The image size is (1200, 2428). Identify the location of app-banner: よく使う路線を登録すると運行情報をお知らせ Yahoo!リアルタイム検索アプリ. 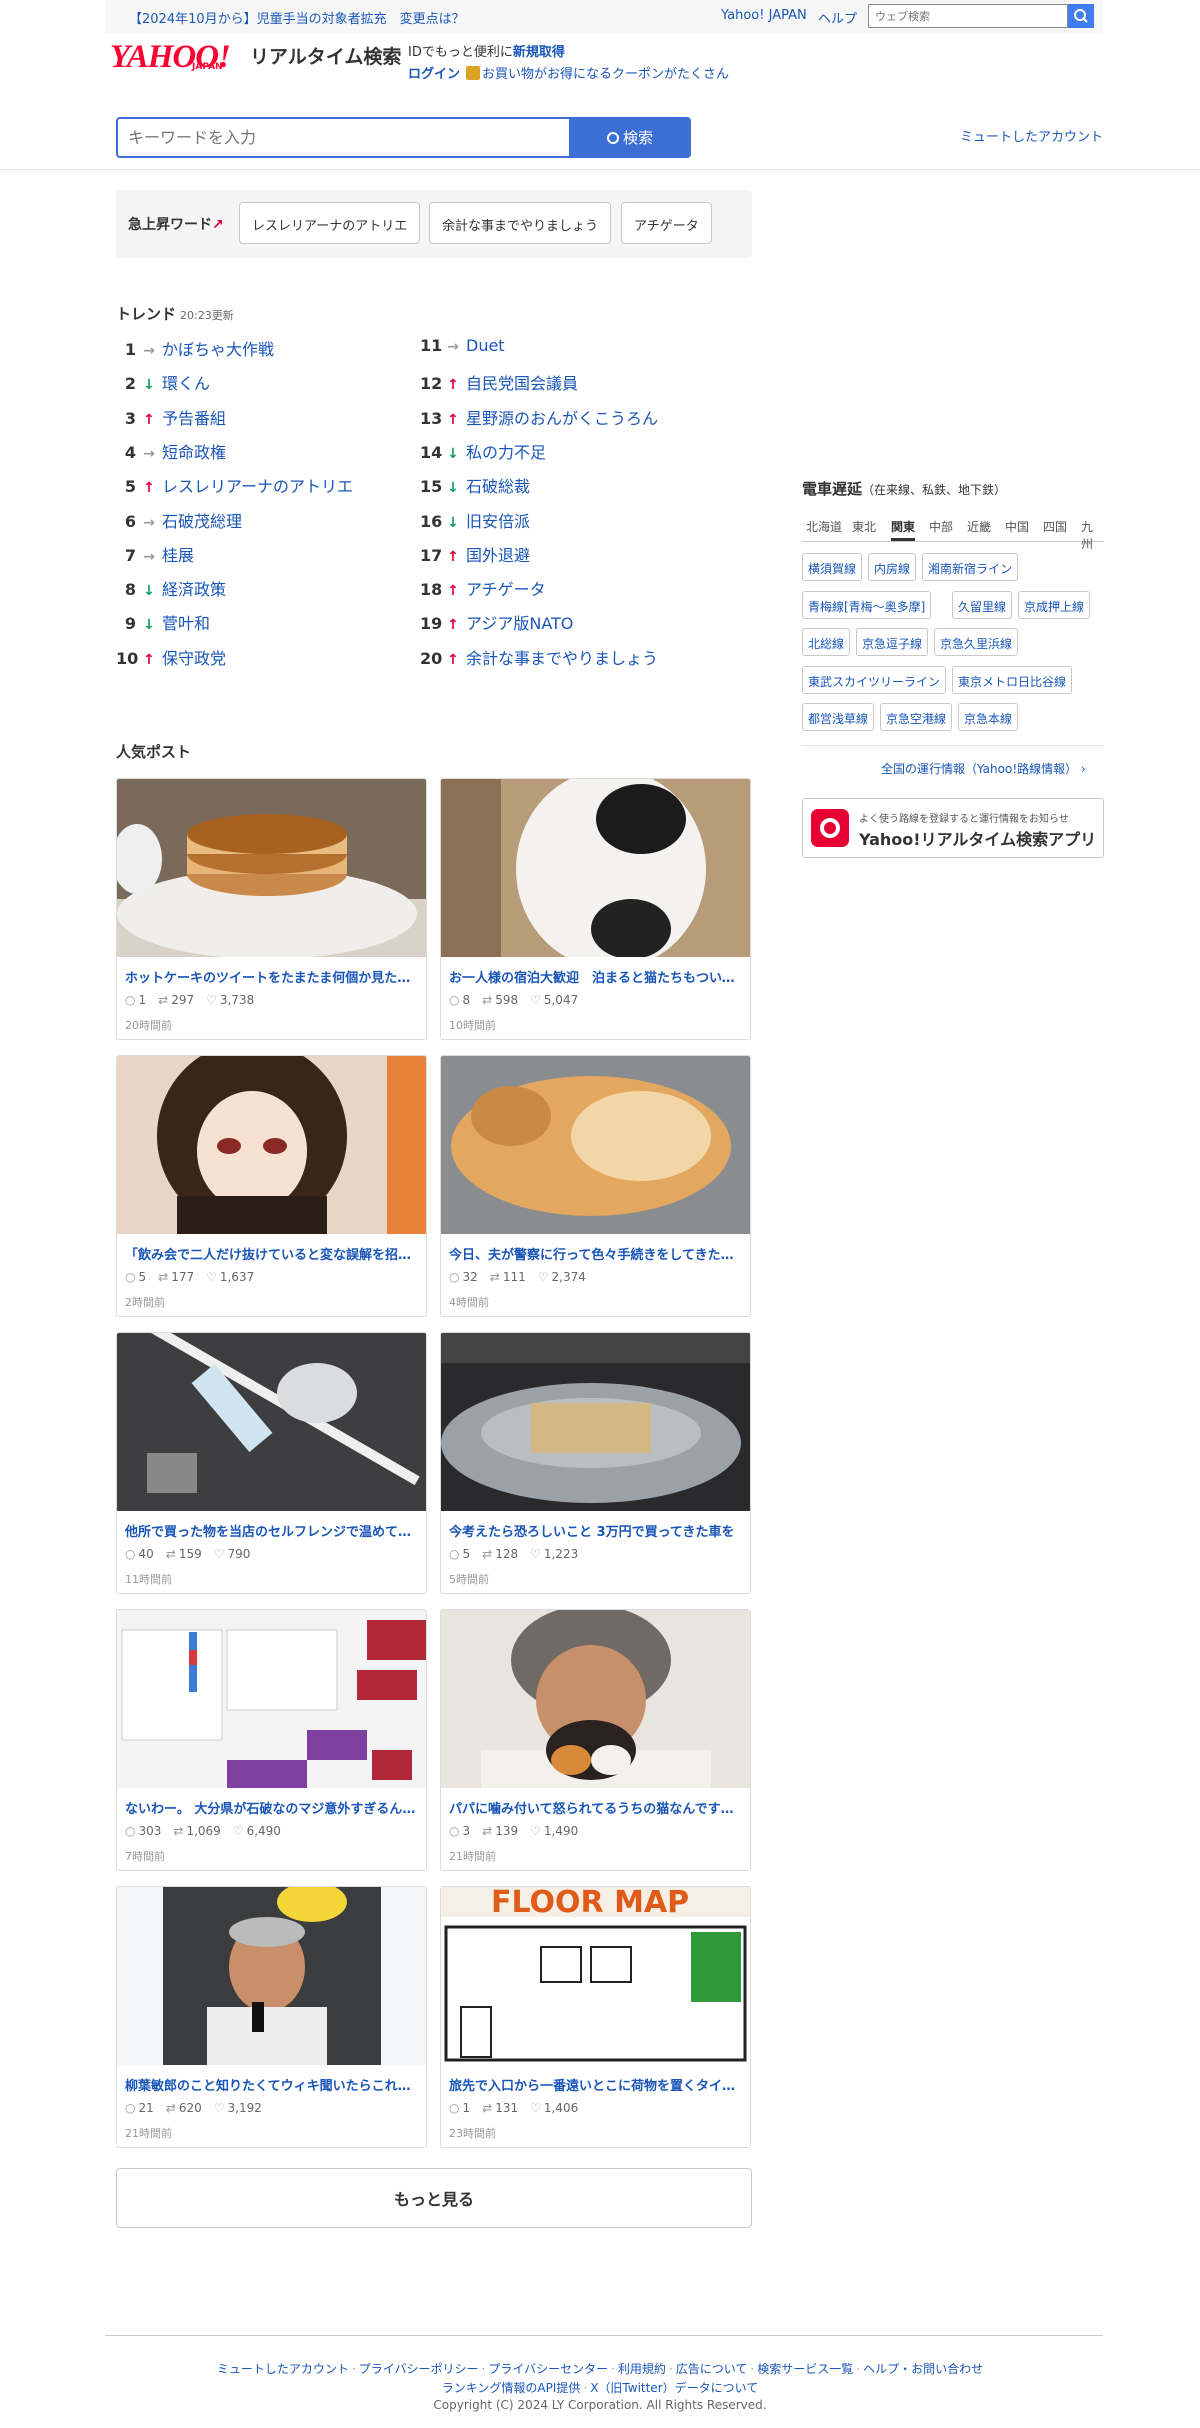
(953, 828).